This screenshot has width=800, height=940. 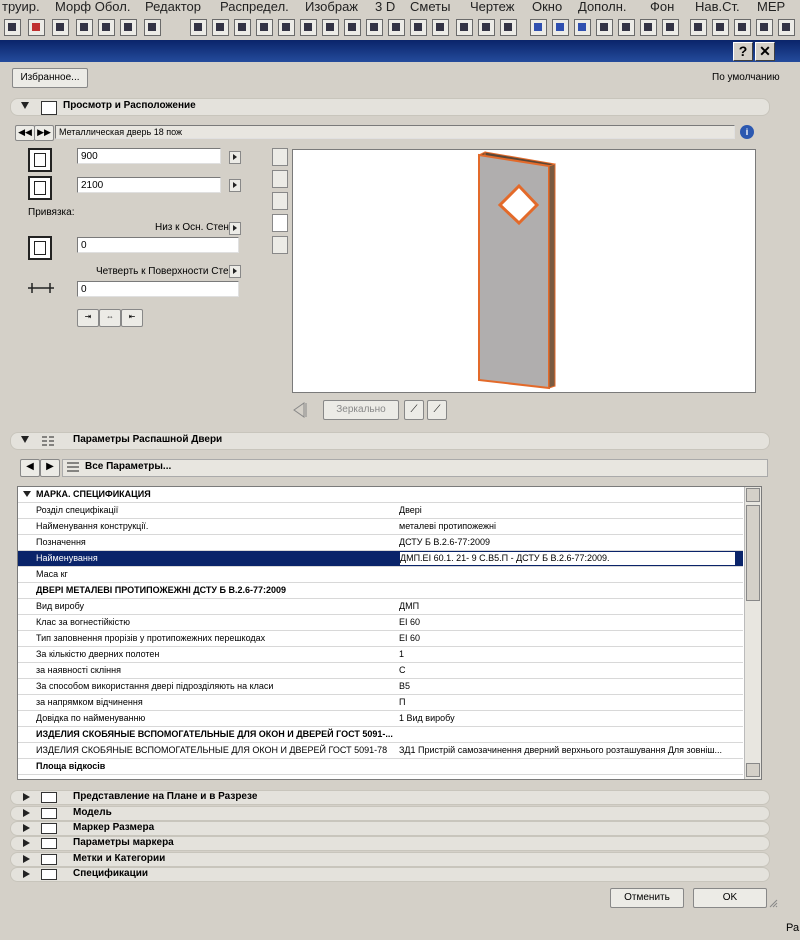 What do you see at coordinates (743, 51) in the screenshot?
I see `help-button: ?` at bounding box center [743, 51].